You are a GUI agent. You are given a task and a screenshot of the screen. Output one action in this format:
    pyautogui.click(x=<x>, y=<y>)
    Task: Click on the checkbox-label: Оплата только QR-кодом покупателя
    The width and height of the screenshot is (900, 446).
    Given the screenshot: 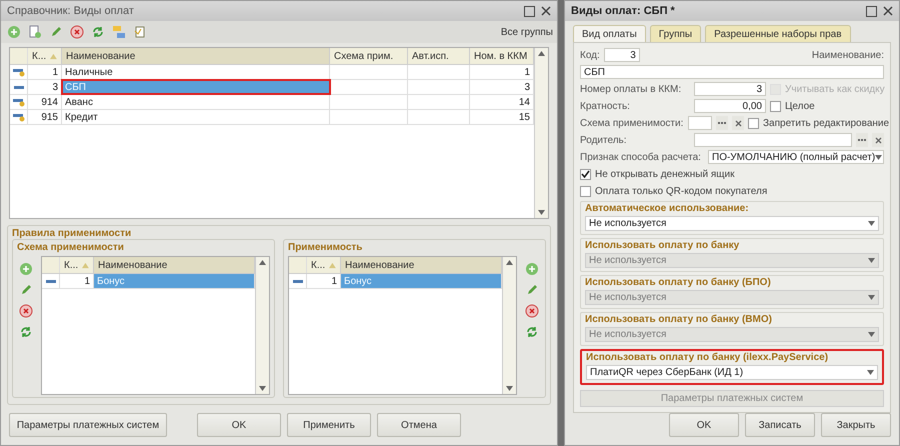 What is the action you would take?
    pyautogui.click(x=681, y=191)
    